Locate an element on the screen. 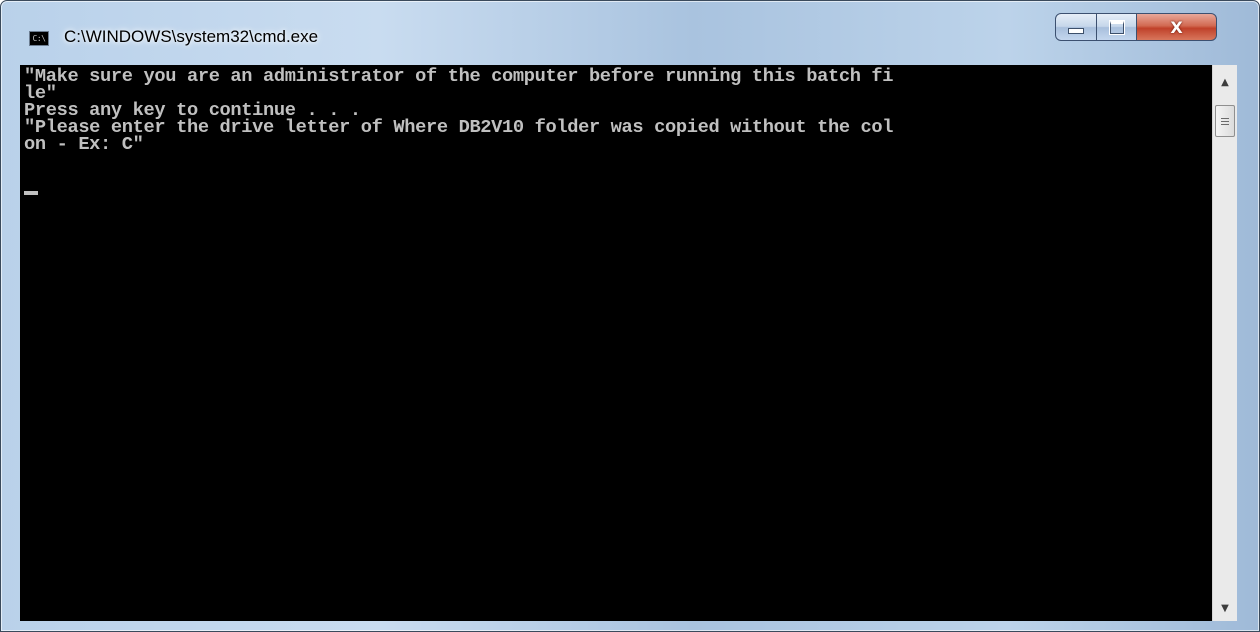  close-button: X is located at coordinates (1177, 27).